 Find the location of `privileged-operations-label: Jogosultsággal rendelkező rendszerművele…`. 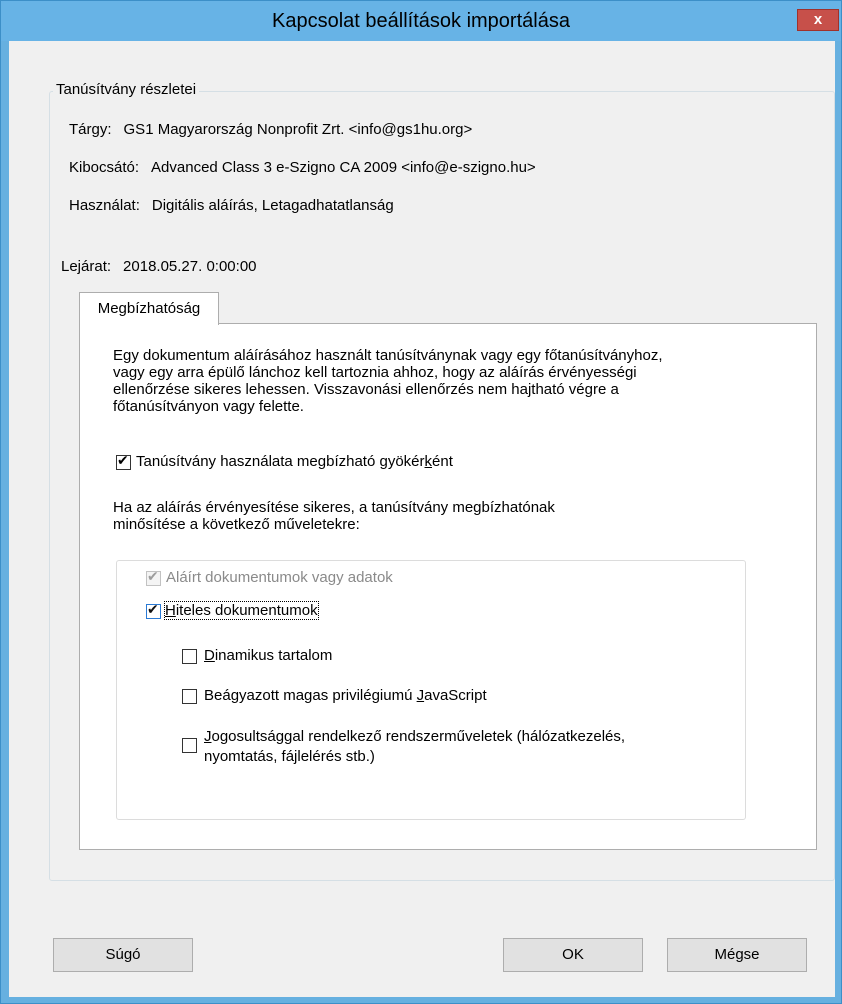

privileged-operations-label: Jogosultsággal rendelkező rendszerművele… is located at coordinates (414, 747).